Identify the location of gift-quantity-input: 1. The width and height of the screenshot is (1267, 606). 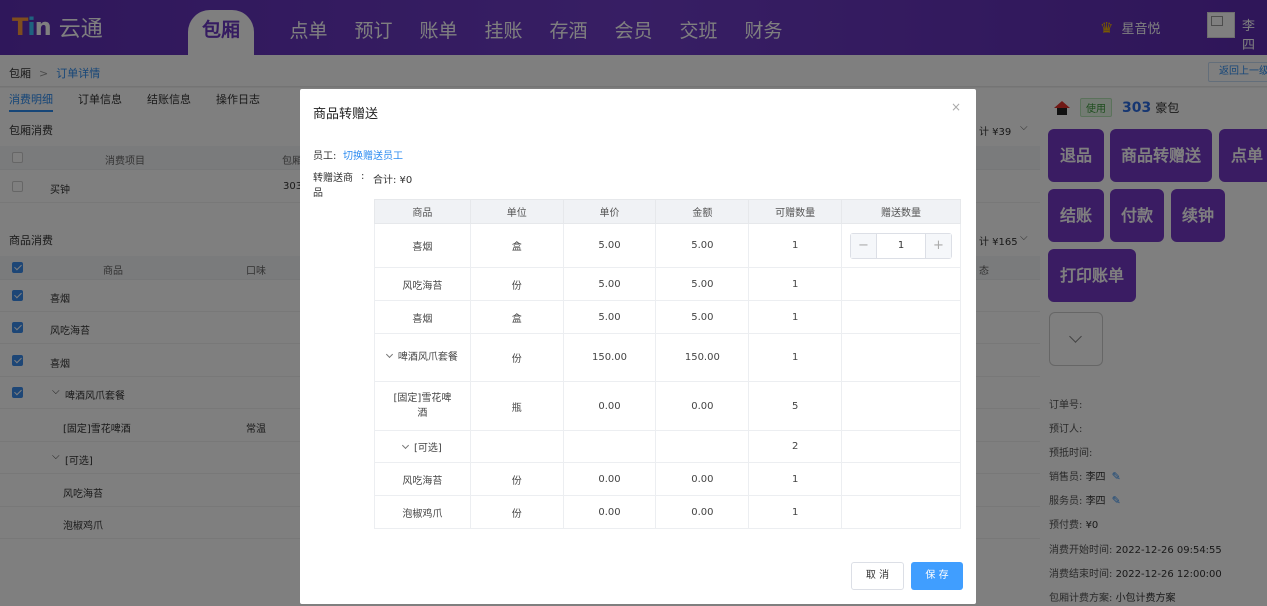
(901, 245).